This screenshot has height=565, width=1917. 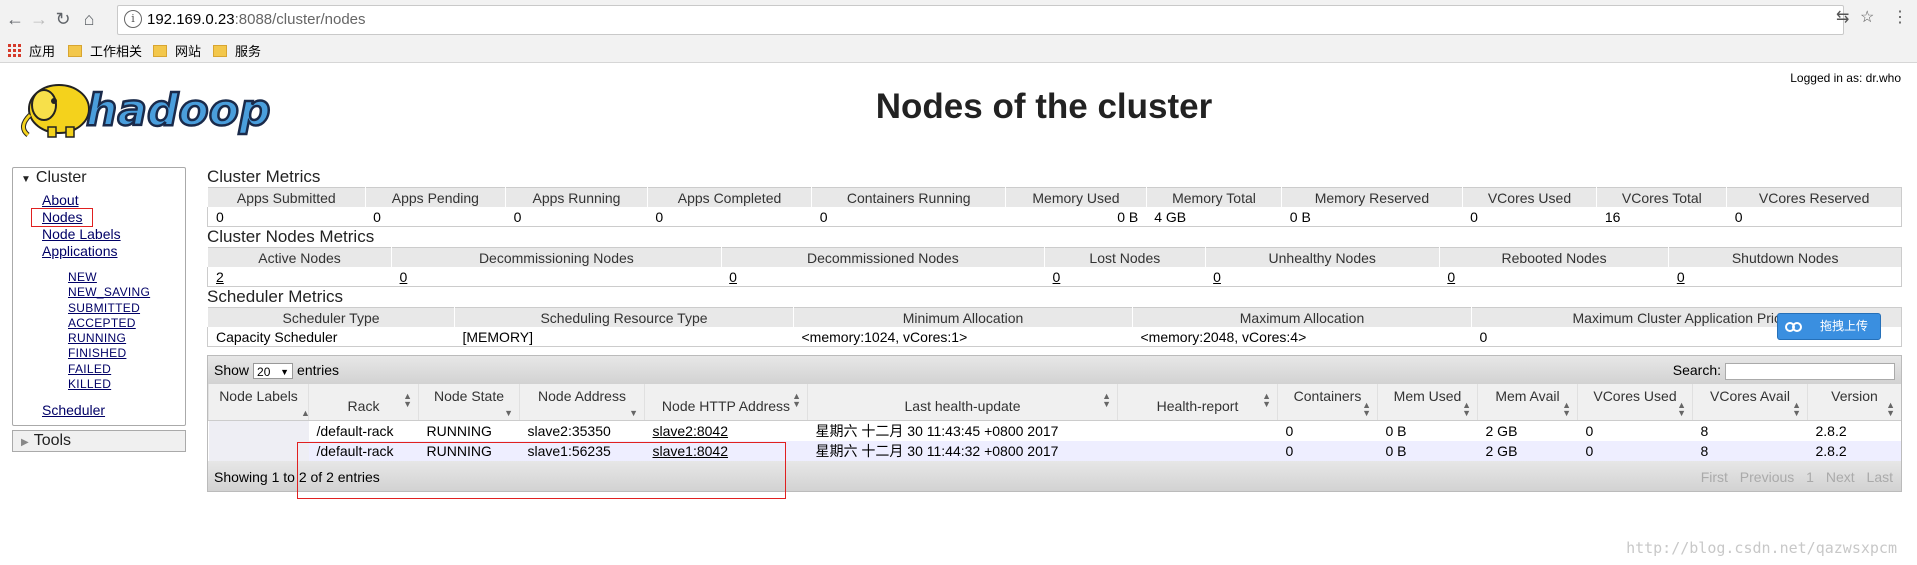 I want to click on state-link-new-saving: NEW_SAVING, so click(x=126, y=292).